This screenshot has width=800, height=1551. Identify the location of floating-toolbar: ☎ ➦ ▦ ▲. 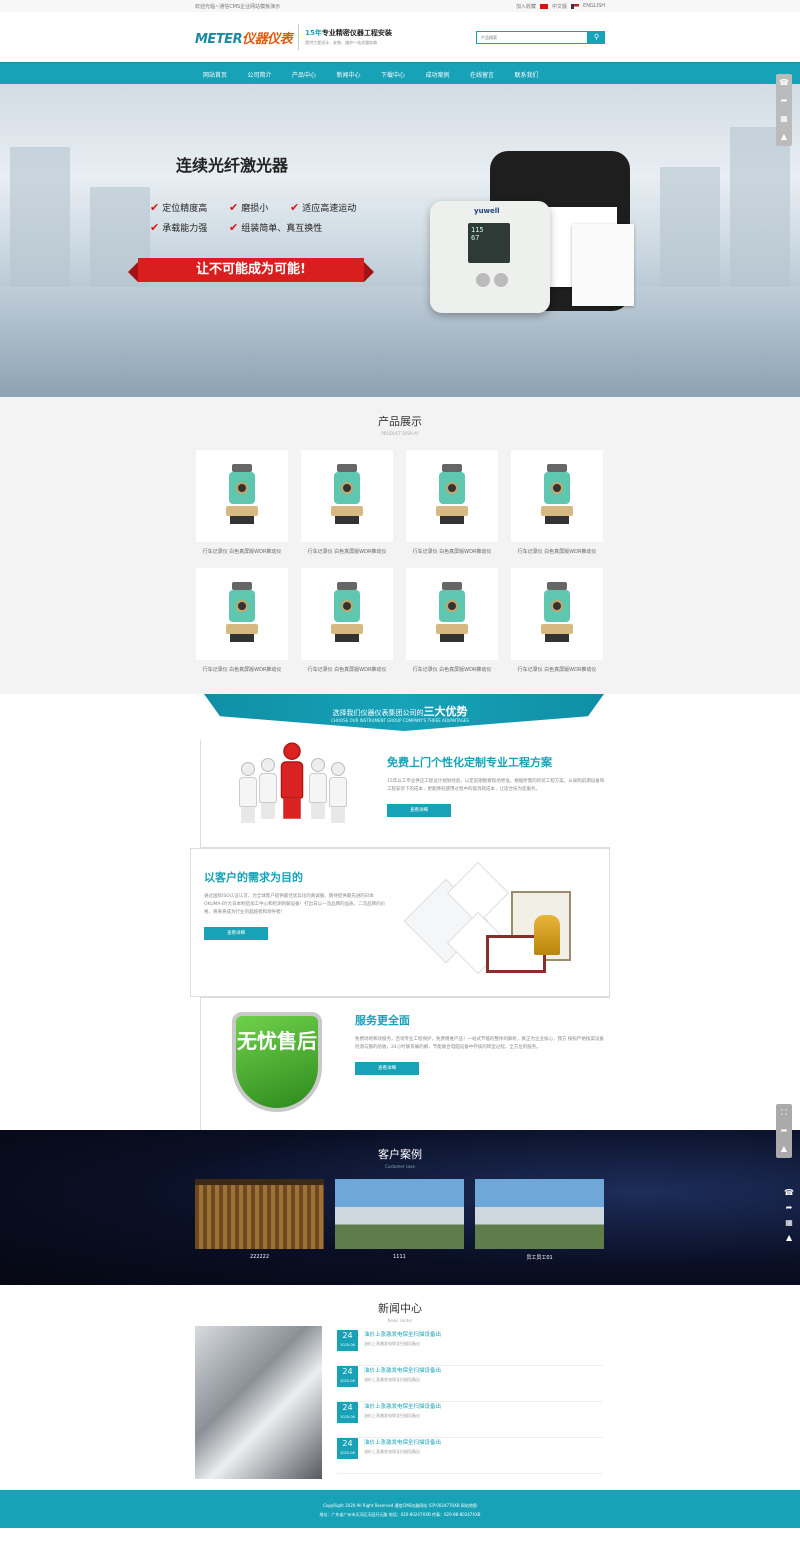
(789, 1215).